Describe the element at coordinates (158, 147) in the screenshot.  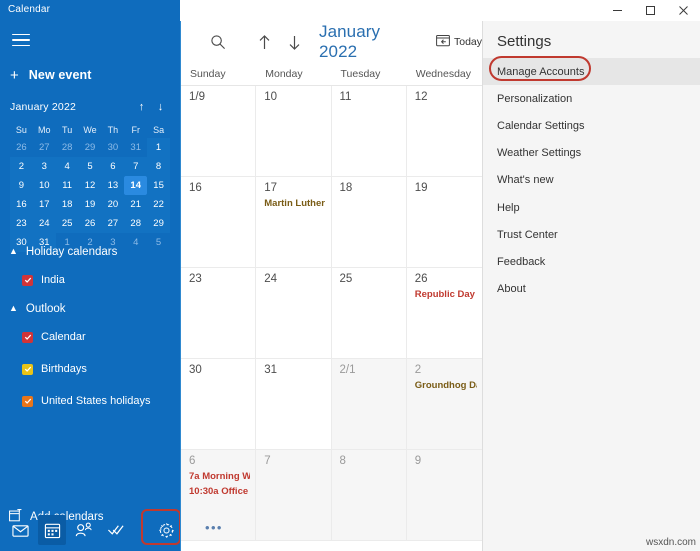
I see `mini-calendar-day: 1` at that location.